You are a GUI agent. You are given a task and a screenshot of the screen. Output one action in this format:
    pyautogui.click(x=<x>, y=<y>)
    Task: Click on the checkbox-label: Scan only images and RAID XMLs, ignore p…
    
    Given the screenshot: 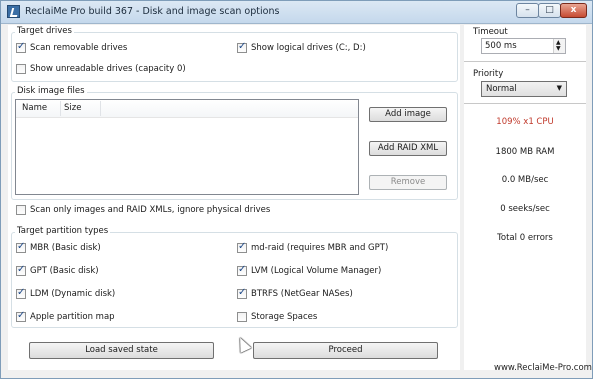 What is the action you would take?
    pyautogui.click(x=150, y=210)
    